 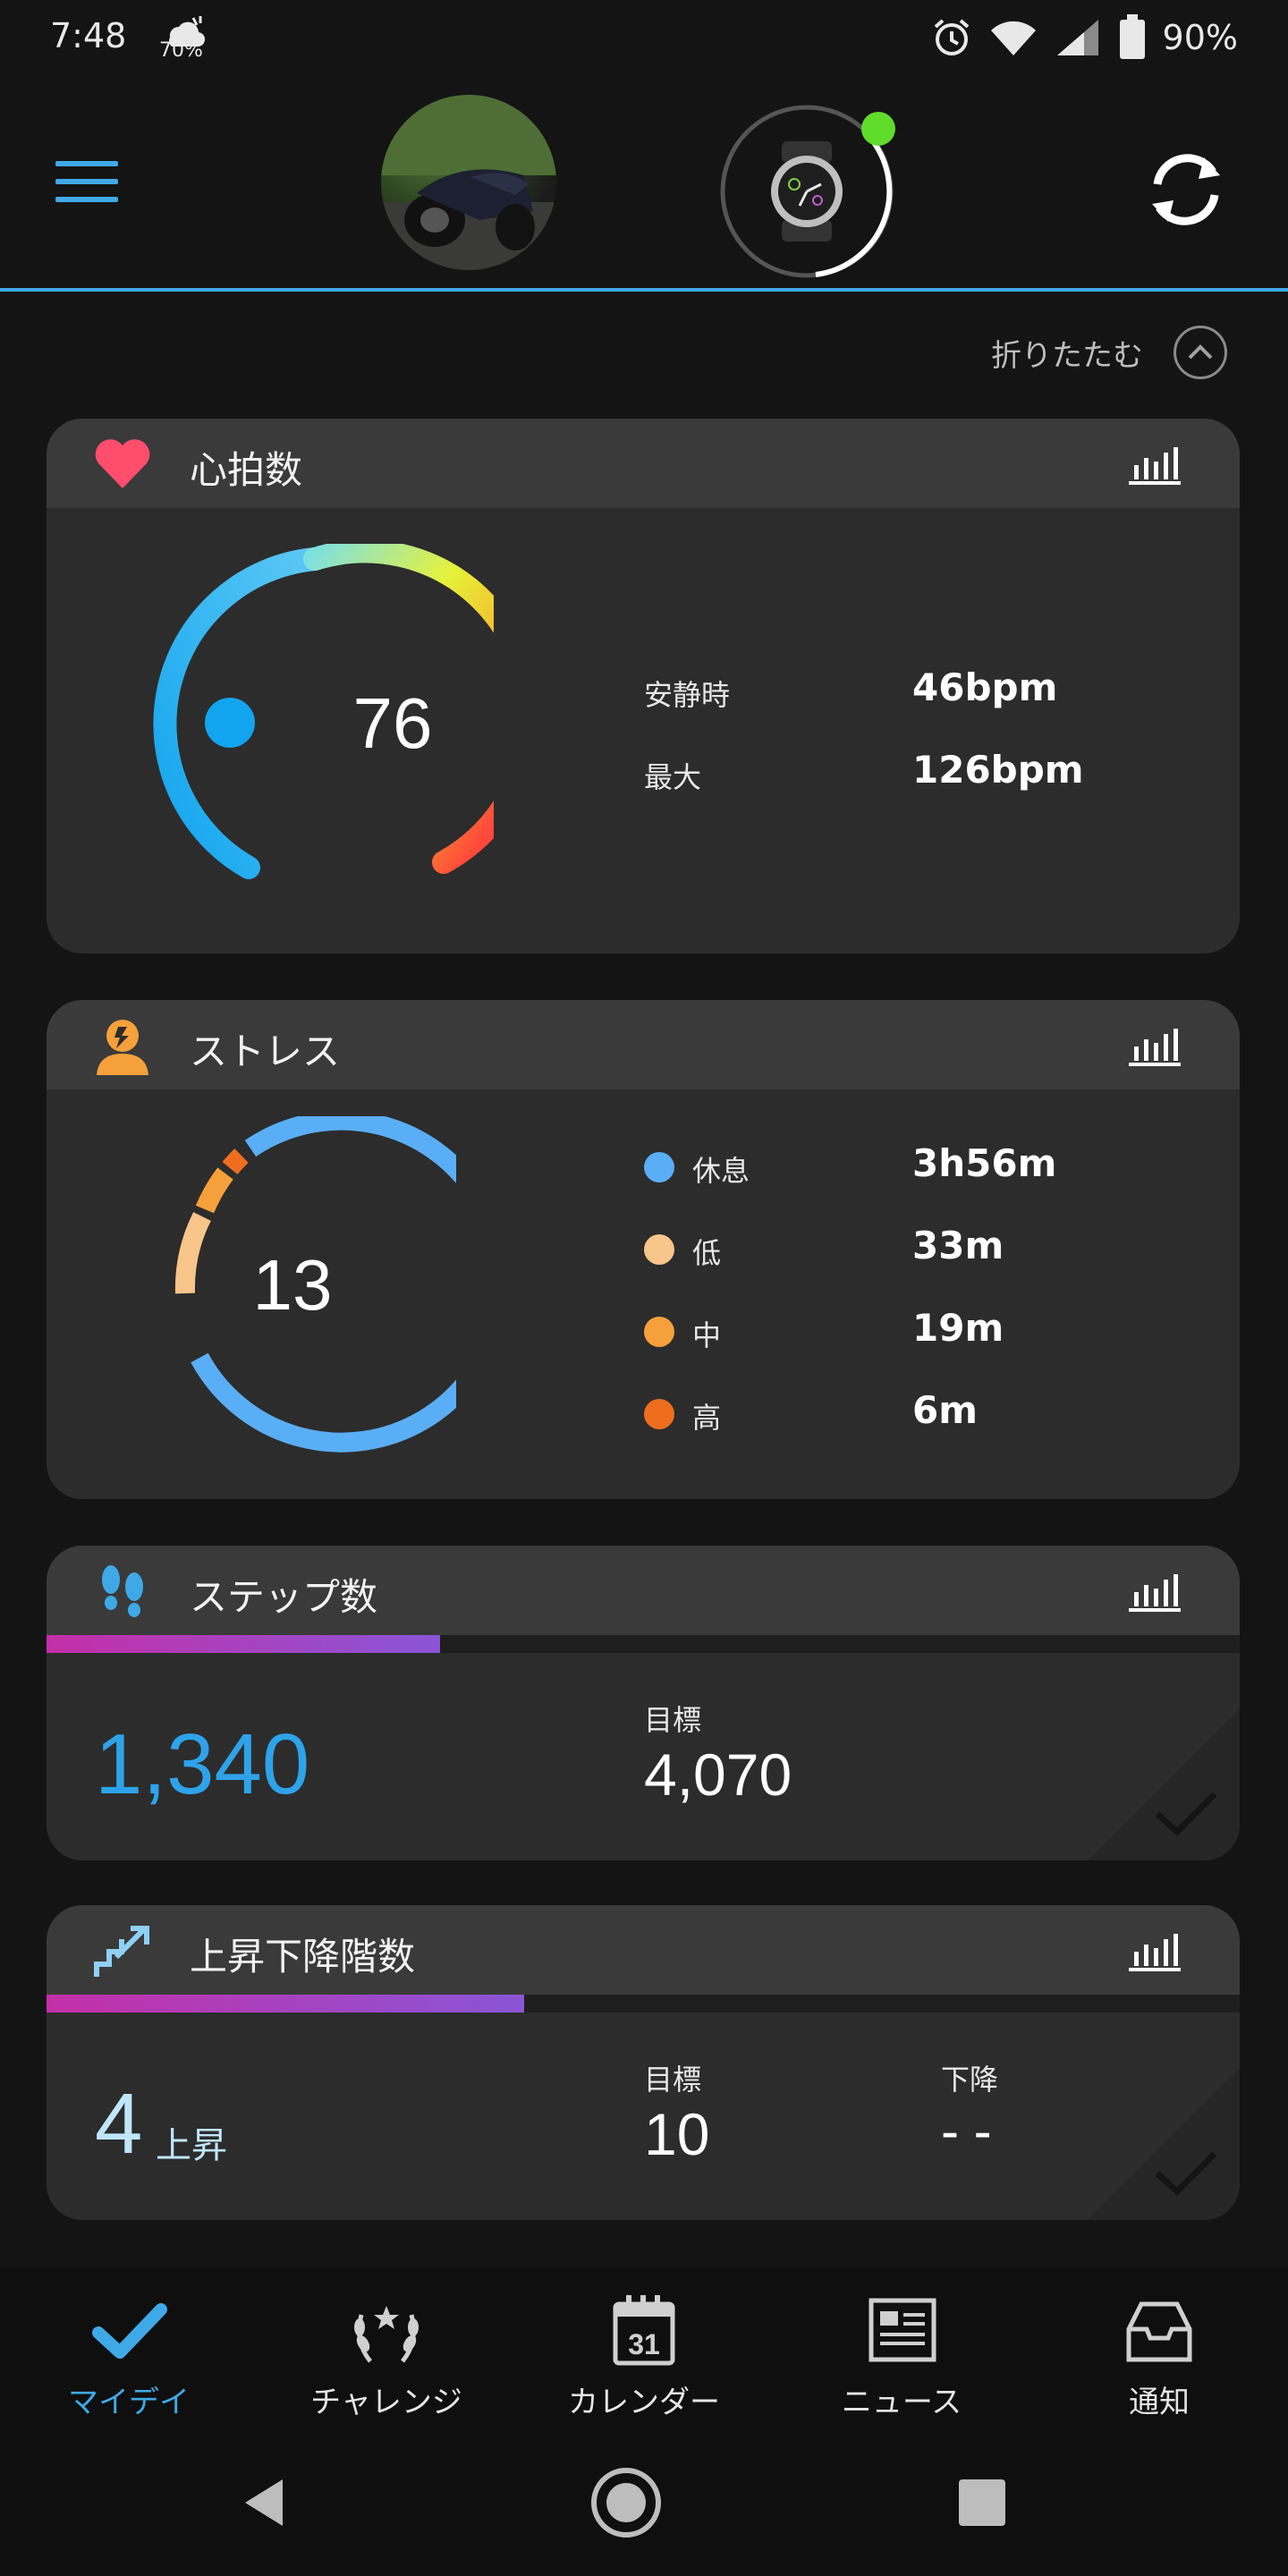 I want to click on collapse-button, so click(x=1200, y=352).